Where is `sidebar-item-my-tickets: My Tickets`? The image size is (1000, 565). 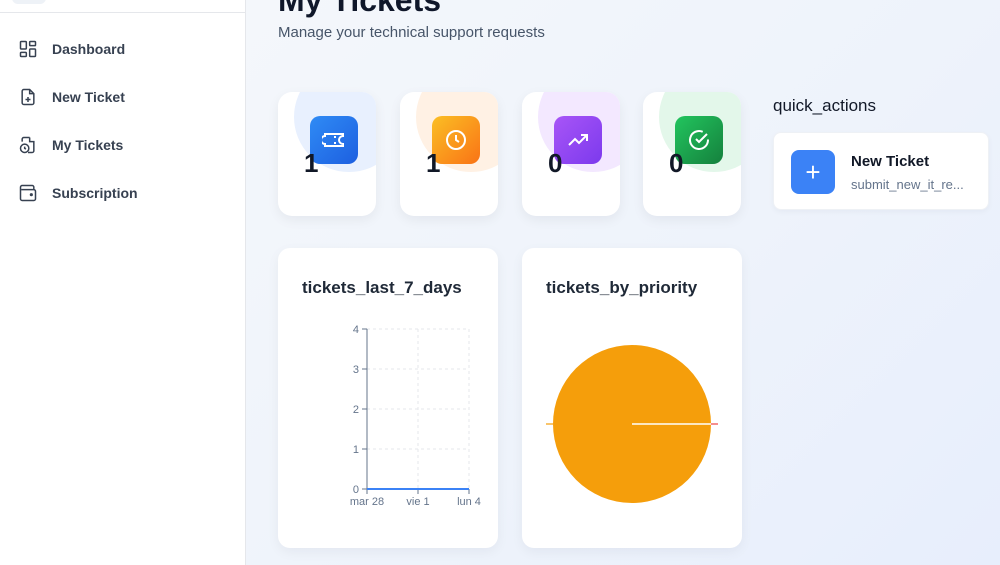
sidebar-item-my-tickets: My Tickets is located at coordinates (123, 145).